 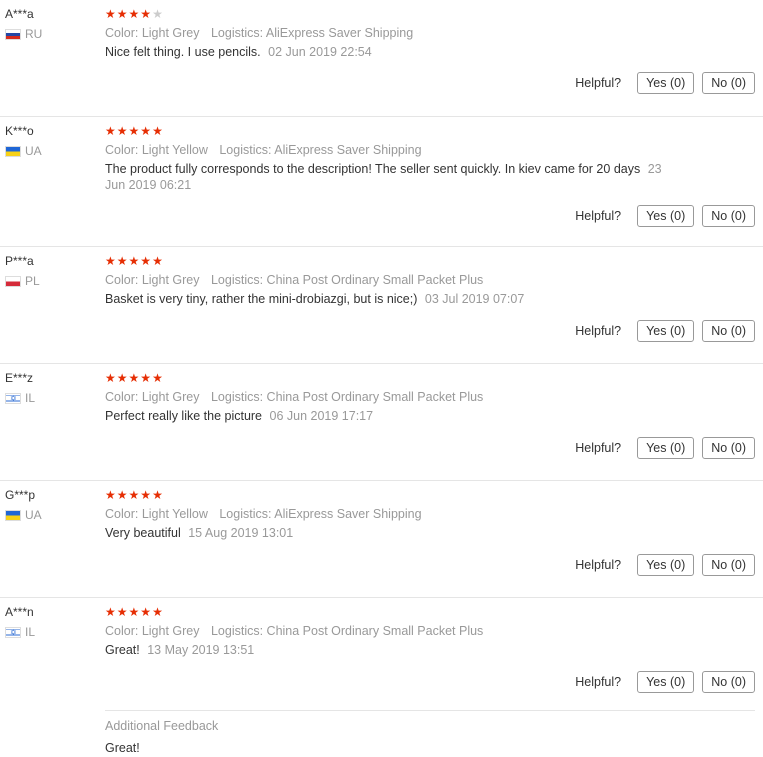 I want to click on review-body: Very beautiful, so click(x=143, y=533).